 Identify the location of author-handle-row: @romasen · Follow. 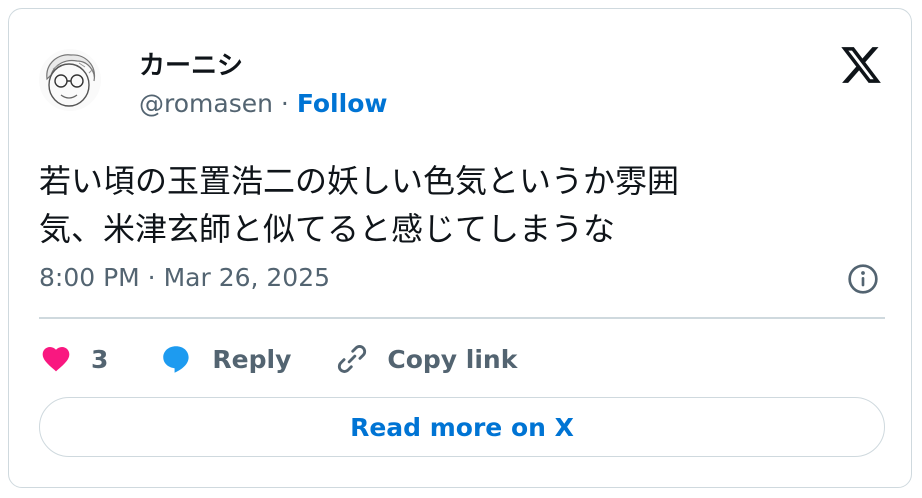
(263, 103).